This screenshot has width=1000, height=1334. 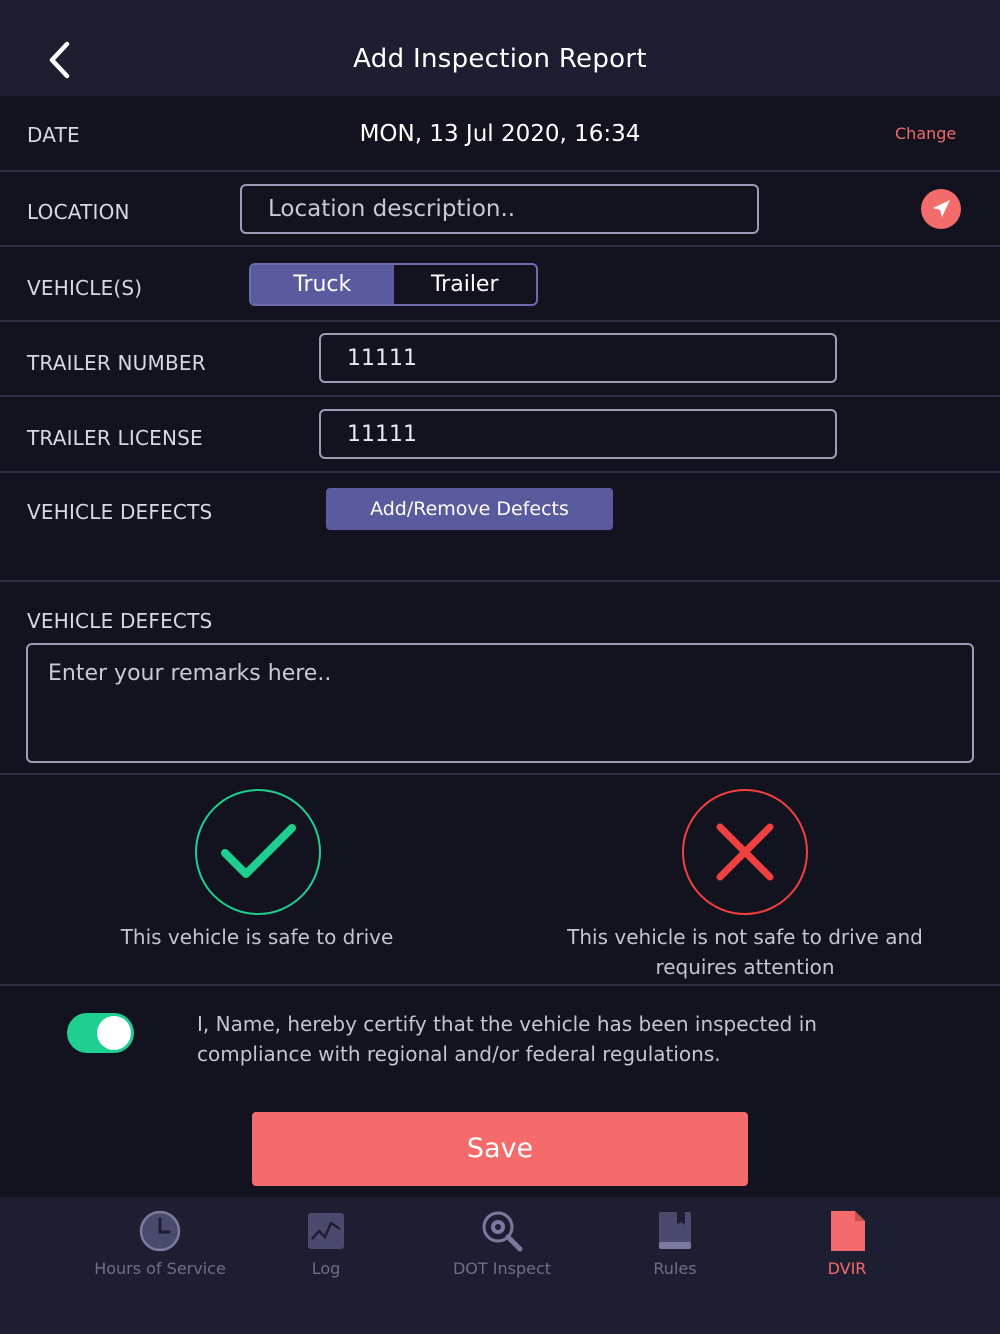 I want to click on tab-label-dvir: DVIR, so click(x=847, y=1268).